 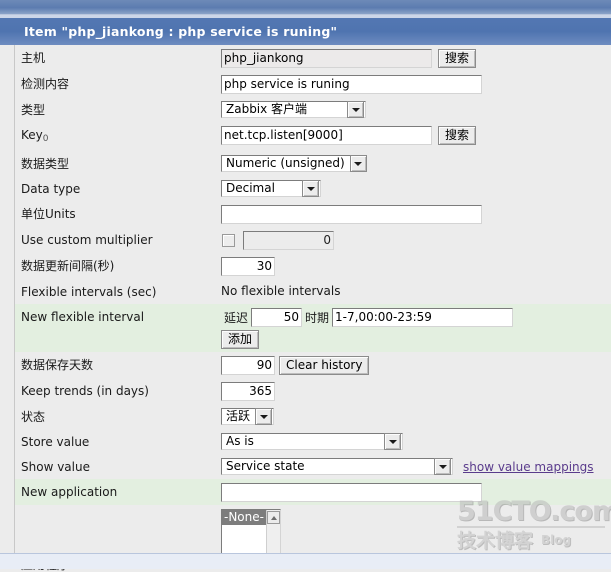 What do you see at coordinates (89, 292) in the screenshot?
I see `label-flexible-intervals: Flexible intervals (sec)` at bounding box center [89, 292].